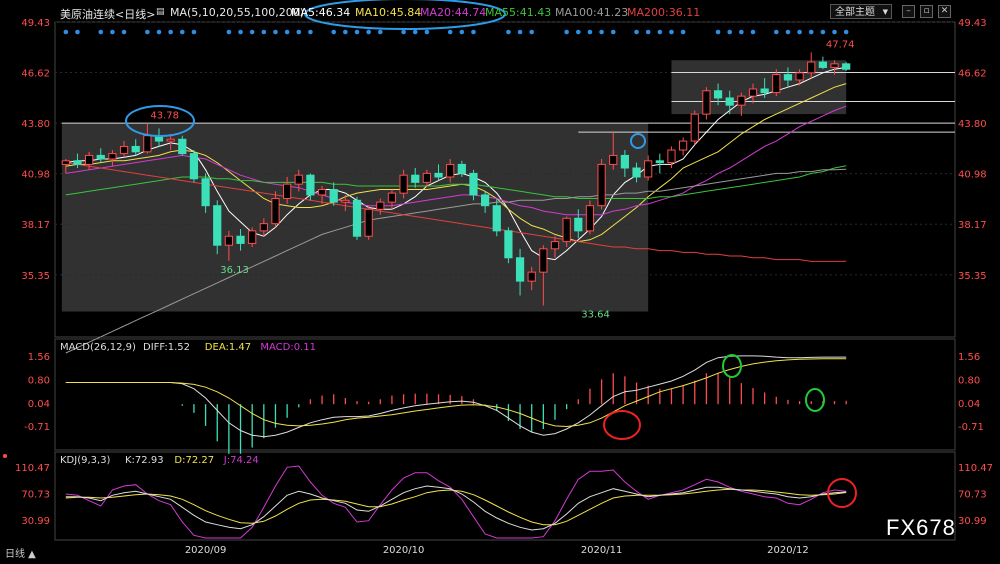  Describe the element at coordinates (160, 12) in the screenshot. I see `ma-icon: ▤` at that location.